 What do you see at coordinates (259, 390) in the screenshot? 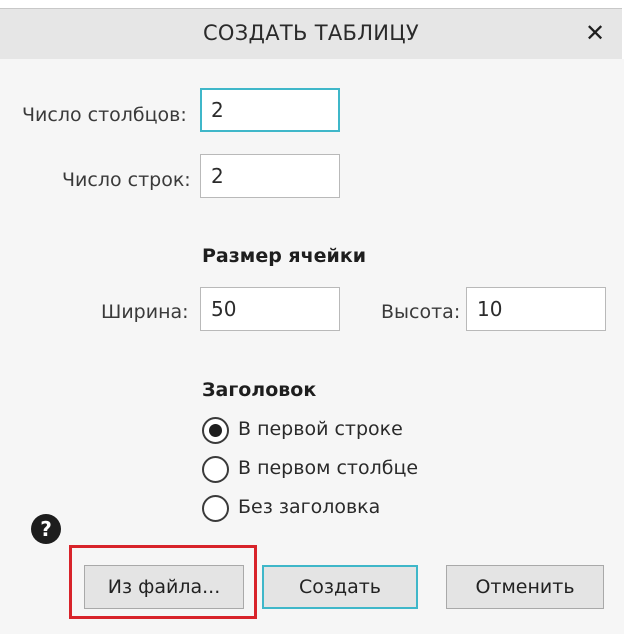
I see `header-heading: Заголовок` at bounding box center [259, 390].